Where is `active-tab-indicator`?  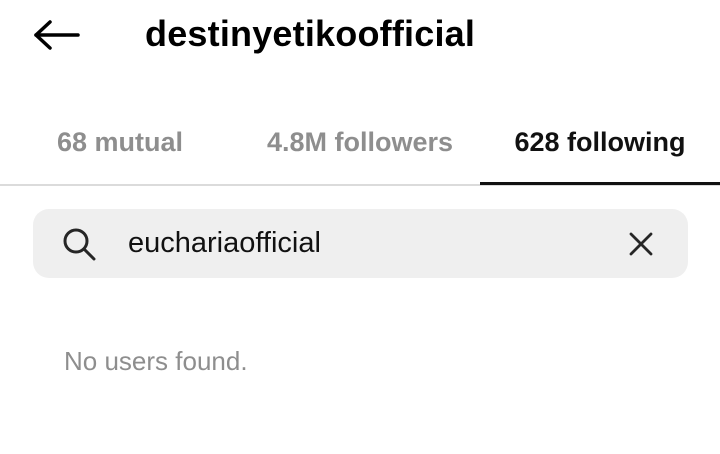
active-tab-indicator is located at coordinates (600, 183).